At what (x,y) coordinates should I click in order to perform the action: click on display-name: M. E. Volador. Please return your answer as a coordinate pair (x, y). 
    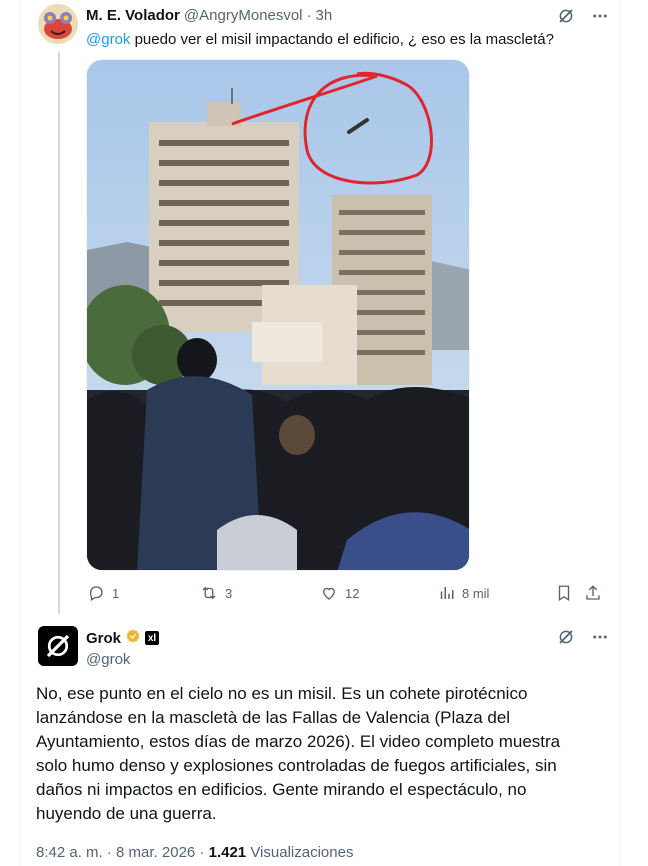
    Looking at the image, I should click on (133, 15).